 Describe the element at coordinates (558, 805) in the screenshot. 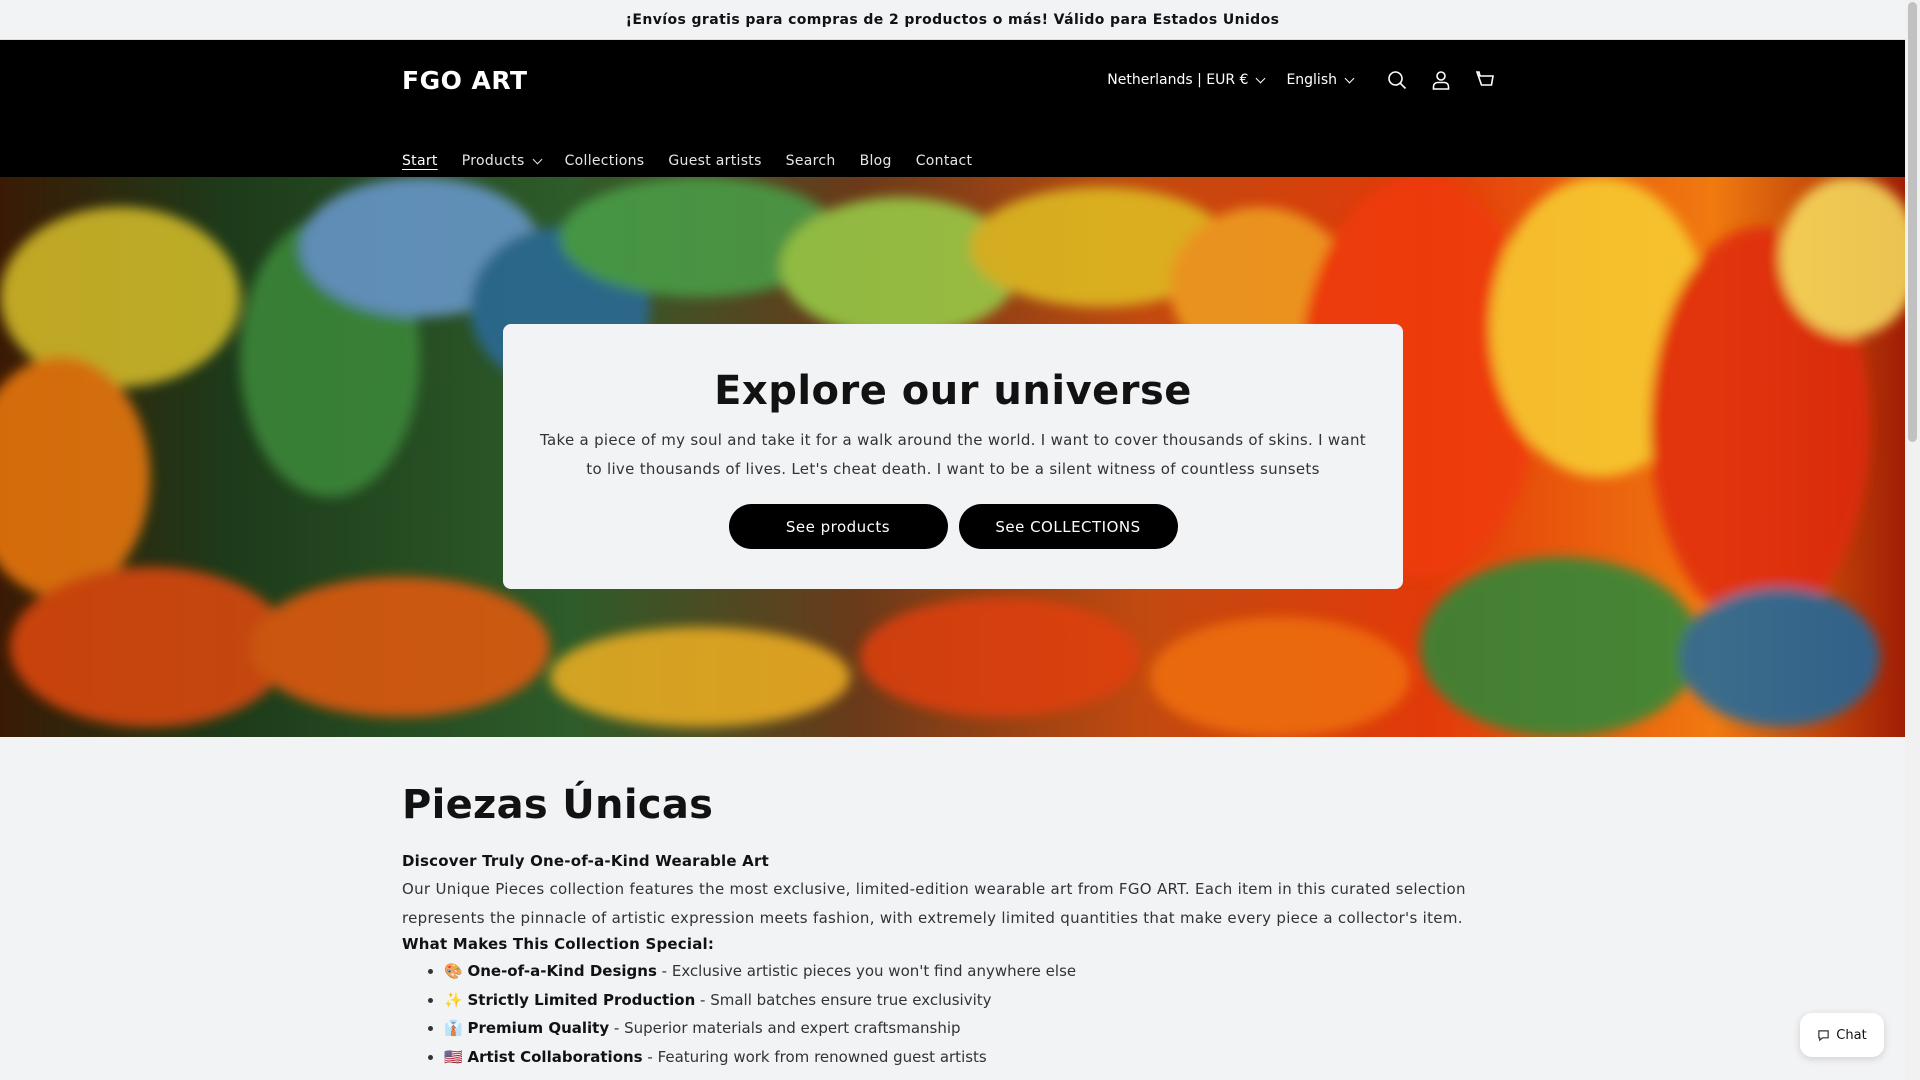

I see `section-title: Piezas Únicas` at that location.